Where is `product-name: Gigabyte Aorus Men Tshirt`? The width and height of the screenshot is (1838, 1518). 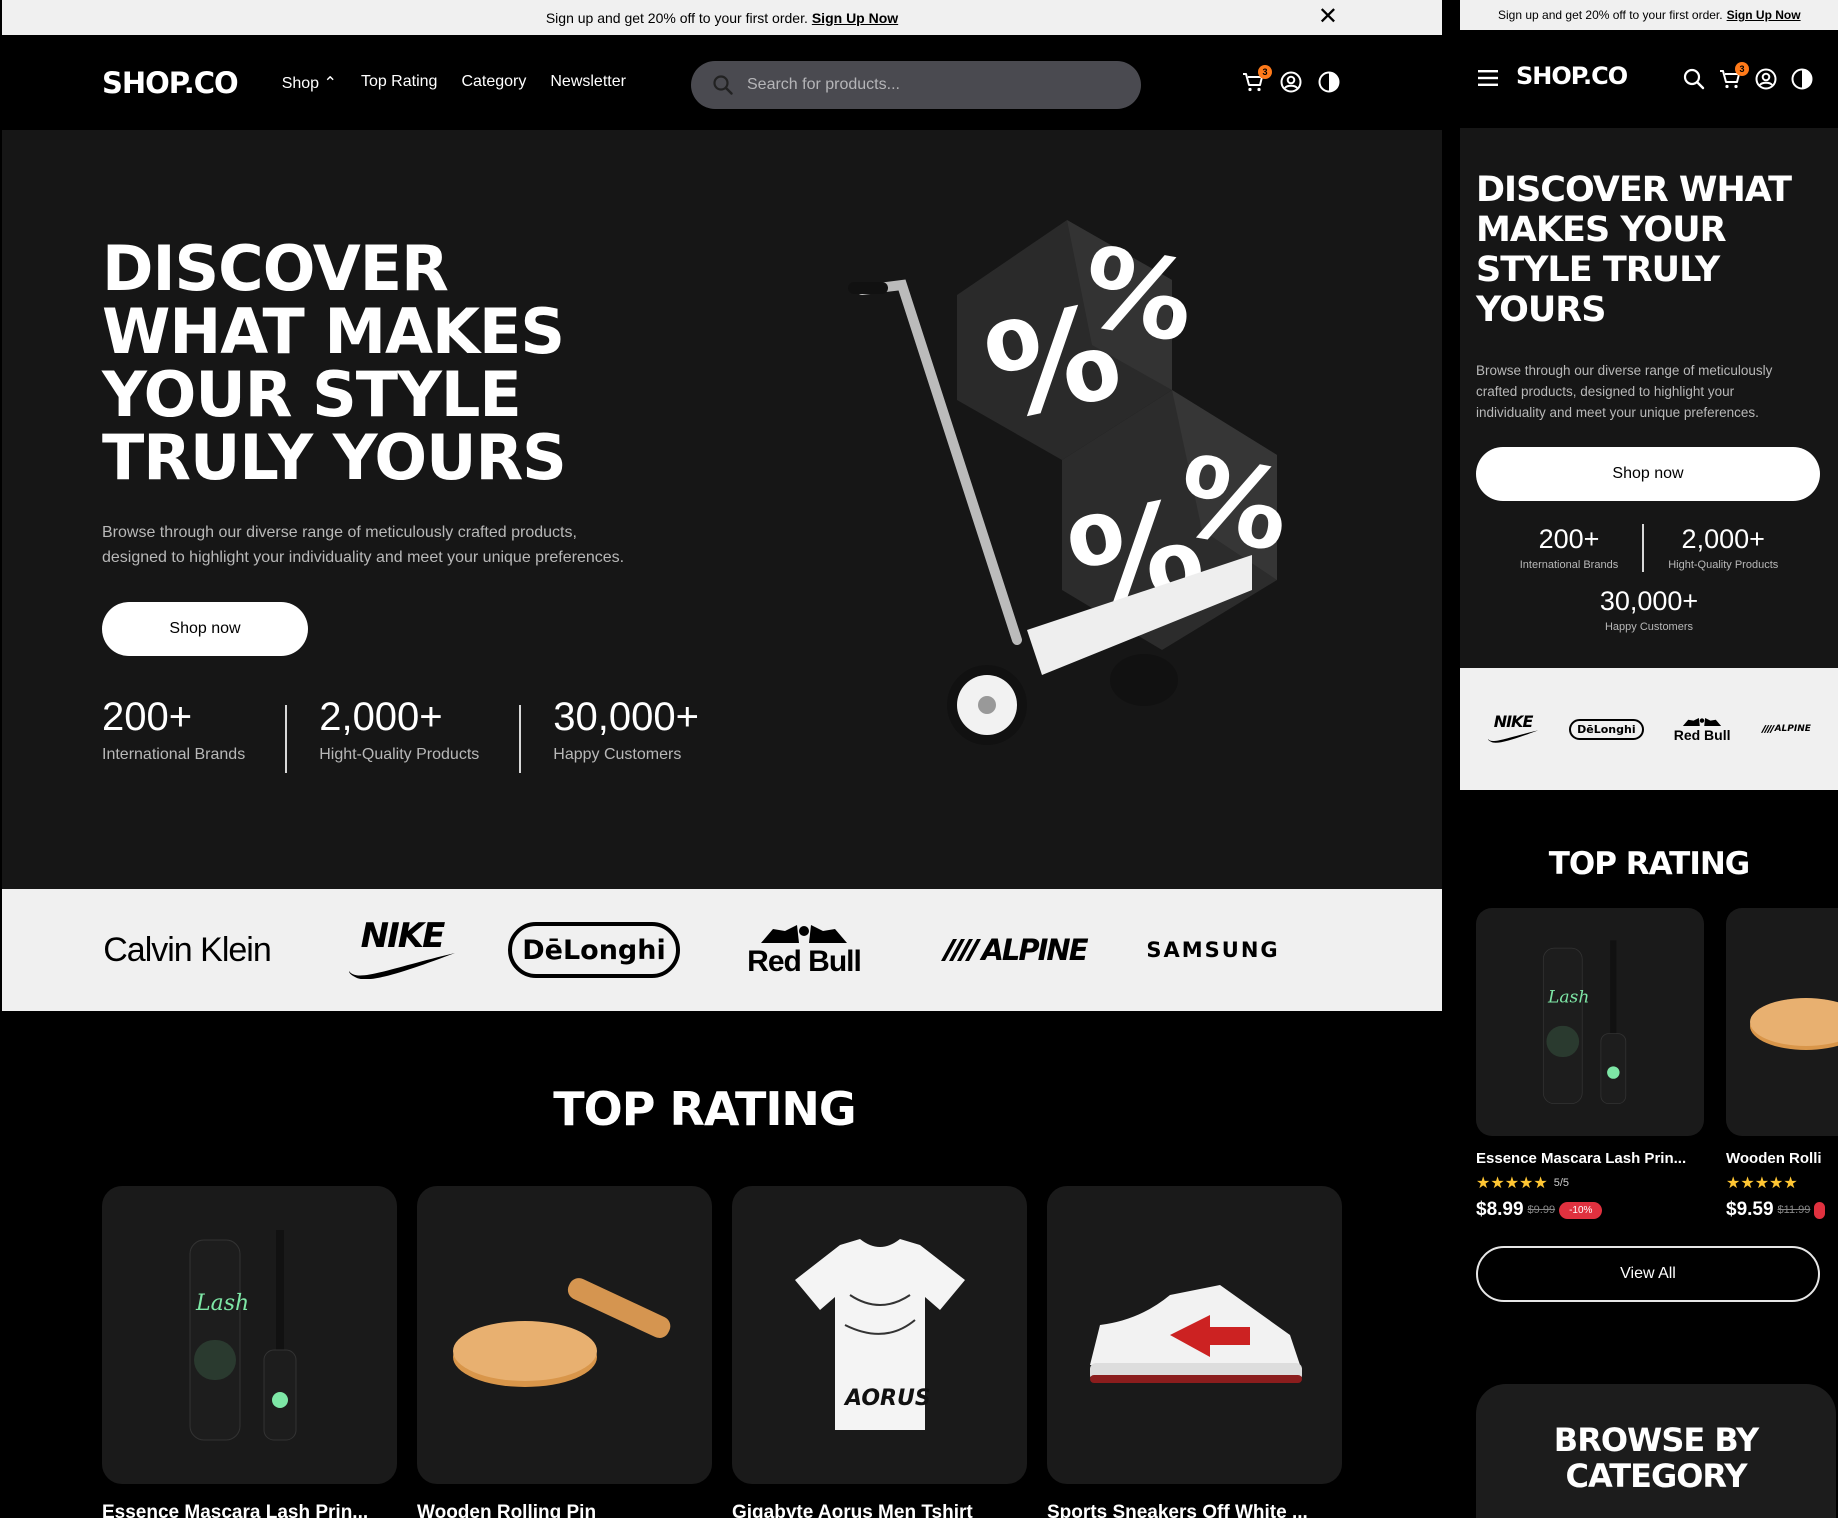
product-name: Gigabyte Aorus Men Tshirt is located at coordinates (879, 1510).